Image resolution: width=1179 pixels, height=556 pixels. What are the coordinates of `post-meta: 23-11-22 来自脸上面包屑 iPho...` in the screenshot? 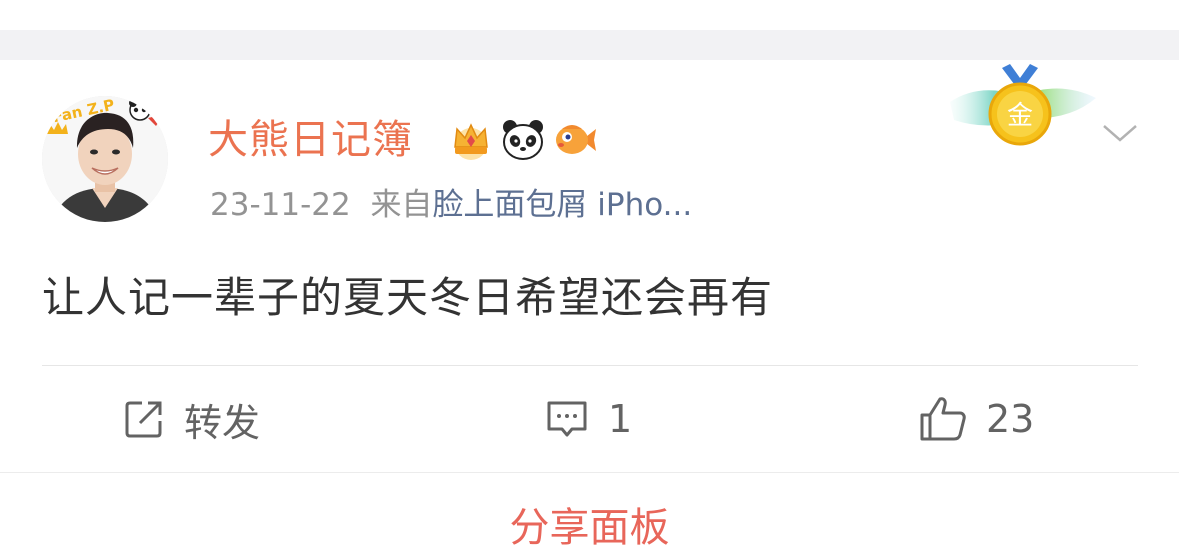 It's located at (451, 205).